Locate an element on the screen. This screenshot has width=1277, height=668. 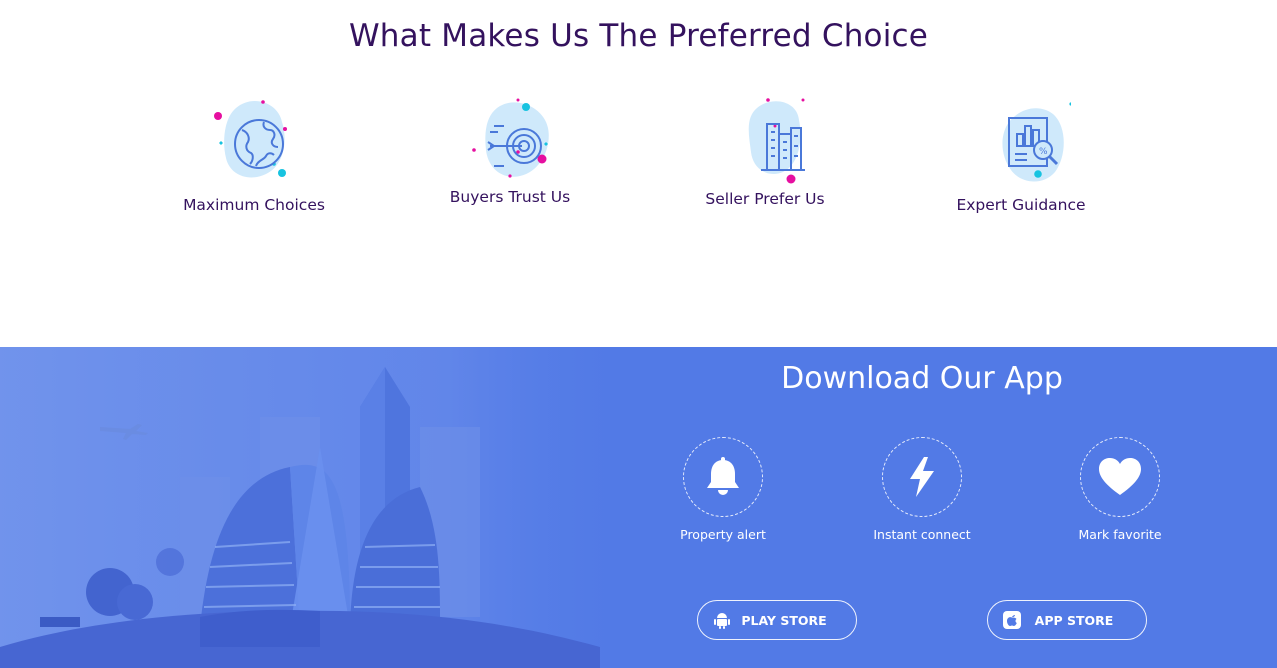
apple-icon is located at coordinates (1012, 620).